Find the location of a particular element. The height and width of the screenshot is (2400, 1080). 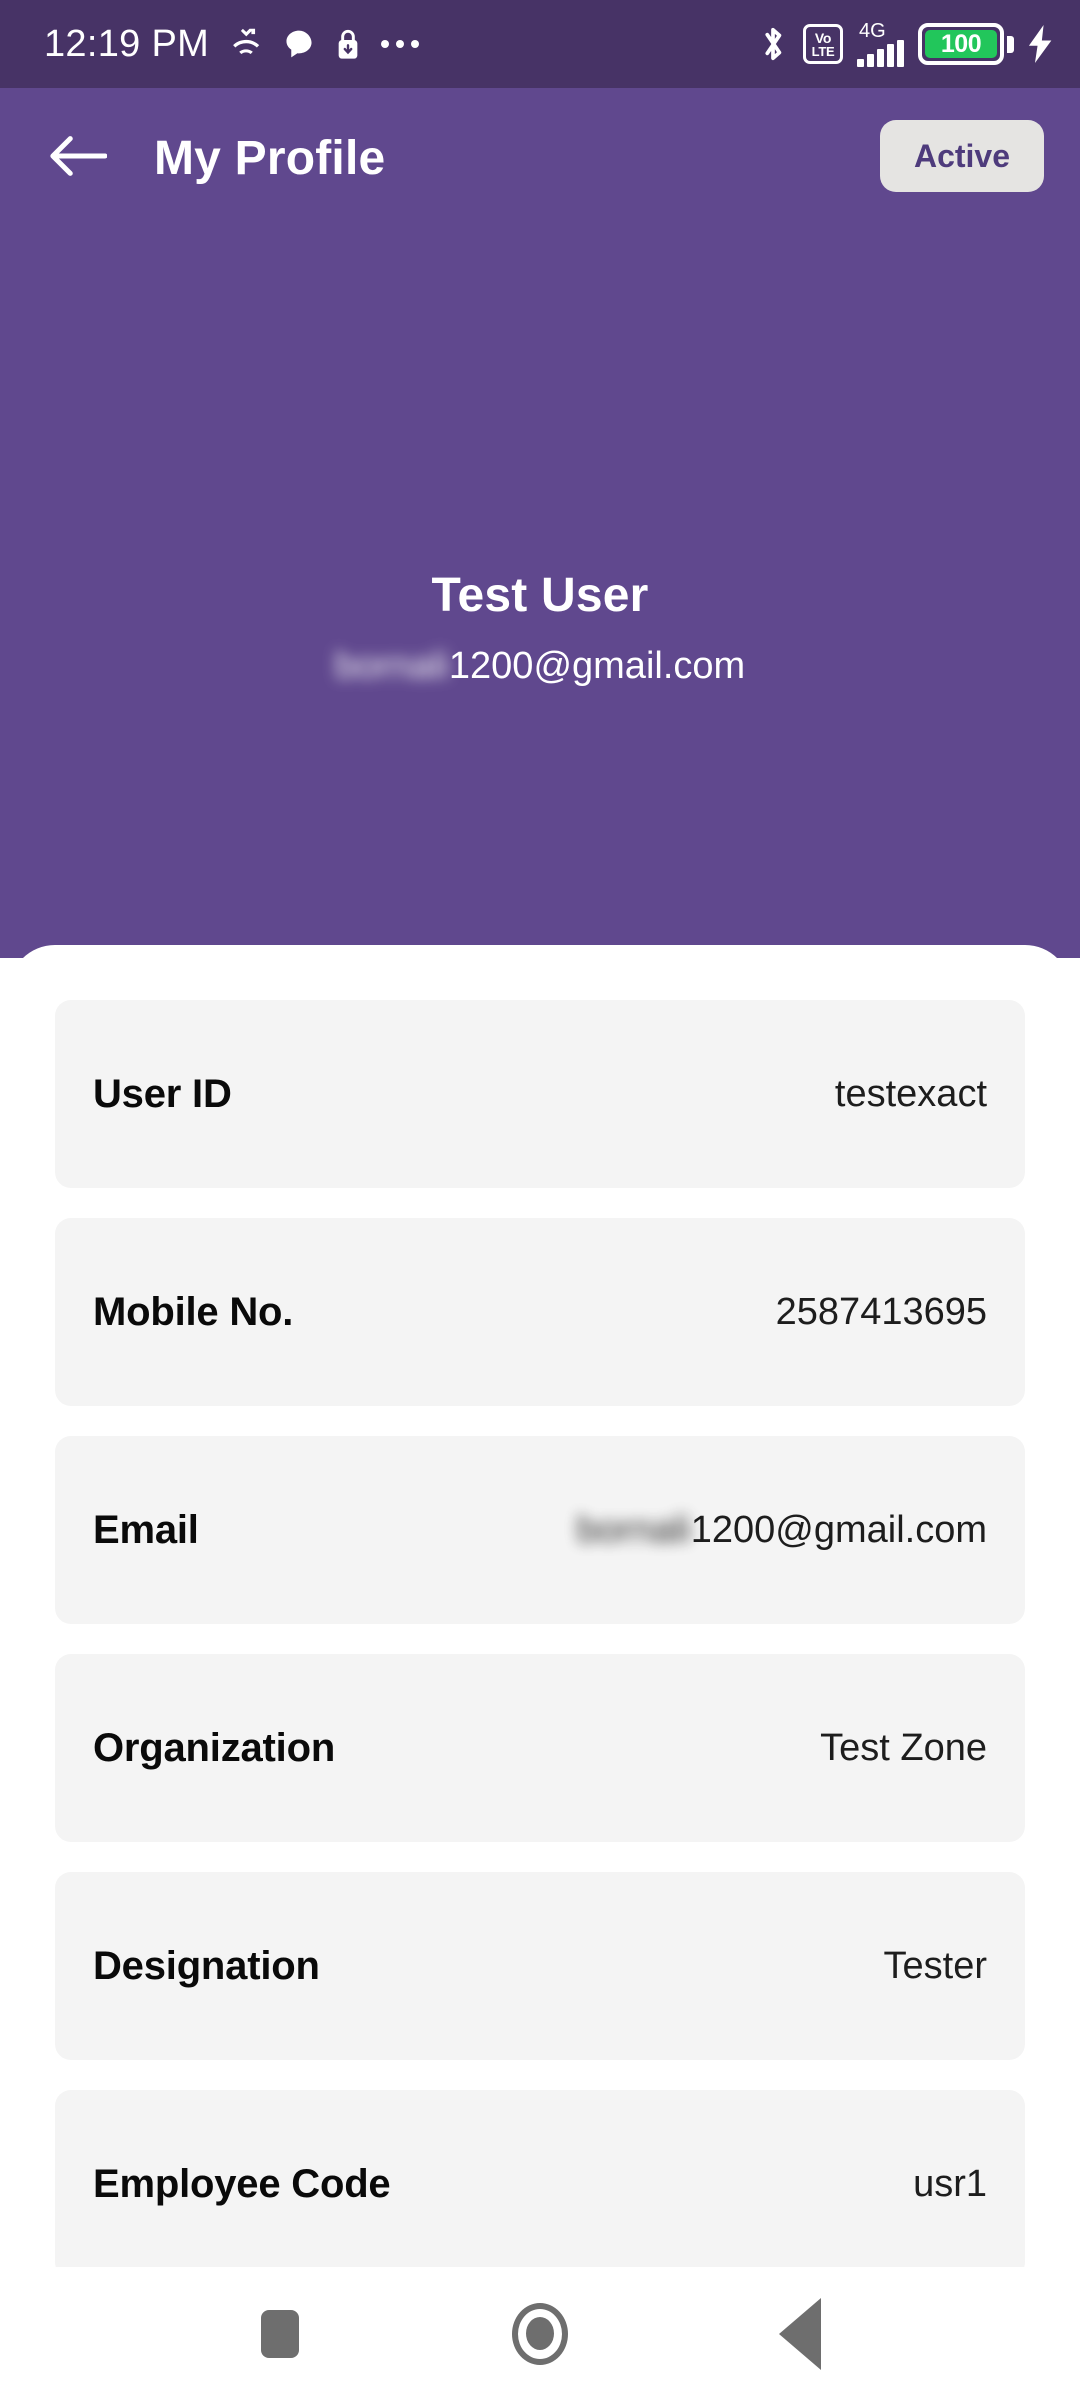

detail-row-label: User ID is located at coordinates (162, 1093).